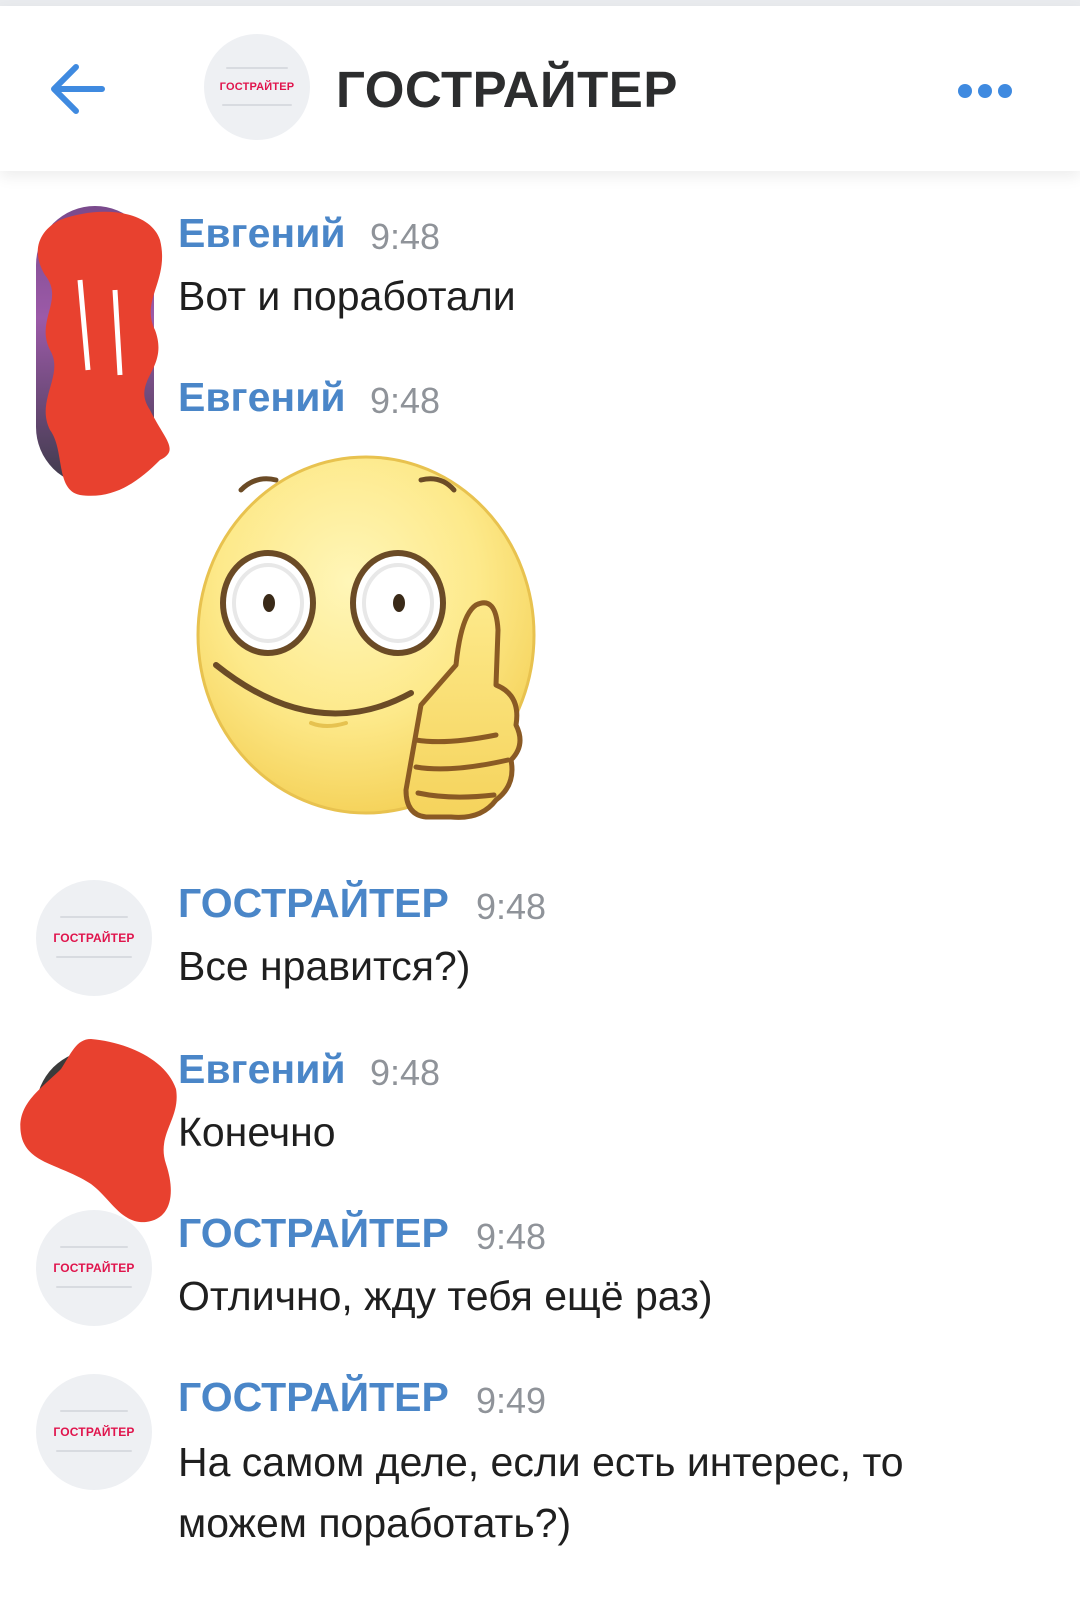 Image resolution: width=1080 pixels, height=1597 pixels. I want to click on thumbs-up-smiley-sticker, so click(377, 645).